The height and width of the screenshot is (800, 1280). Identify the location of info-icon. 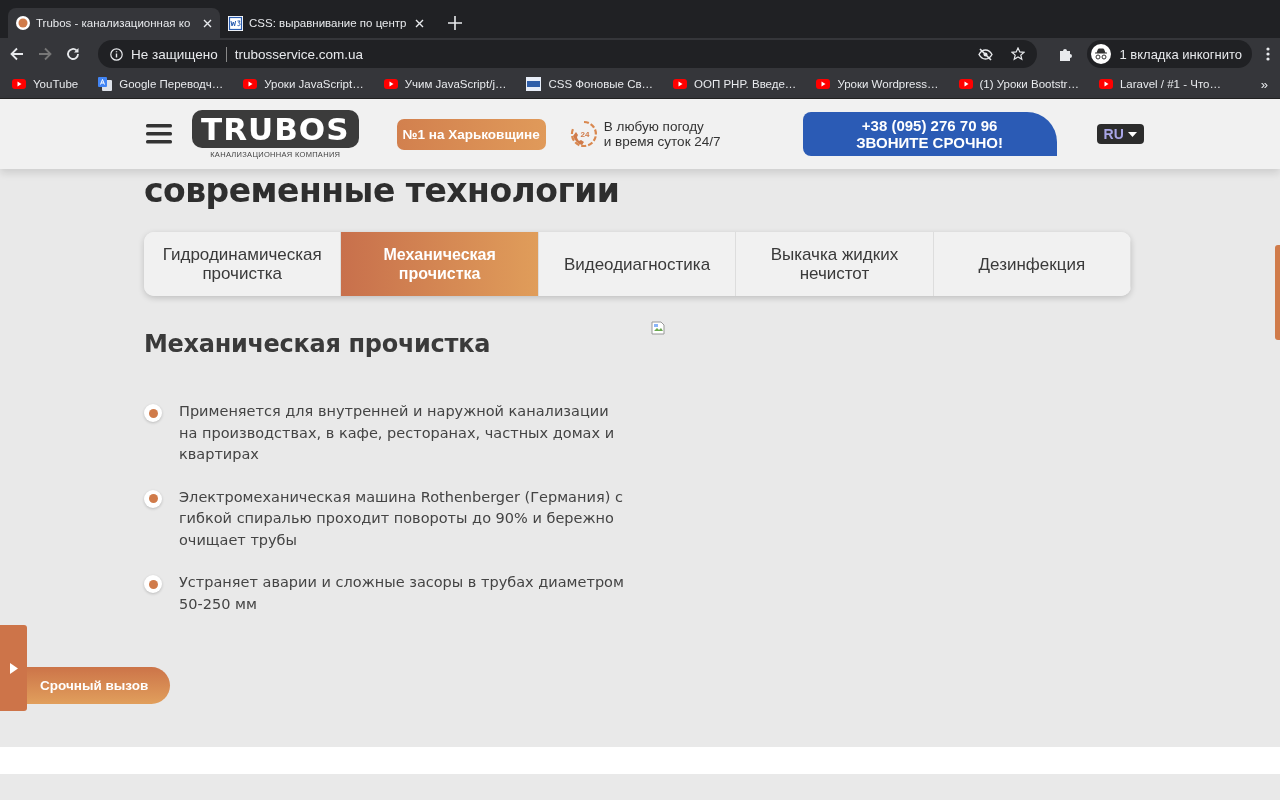
(116, 54).